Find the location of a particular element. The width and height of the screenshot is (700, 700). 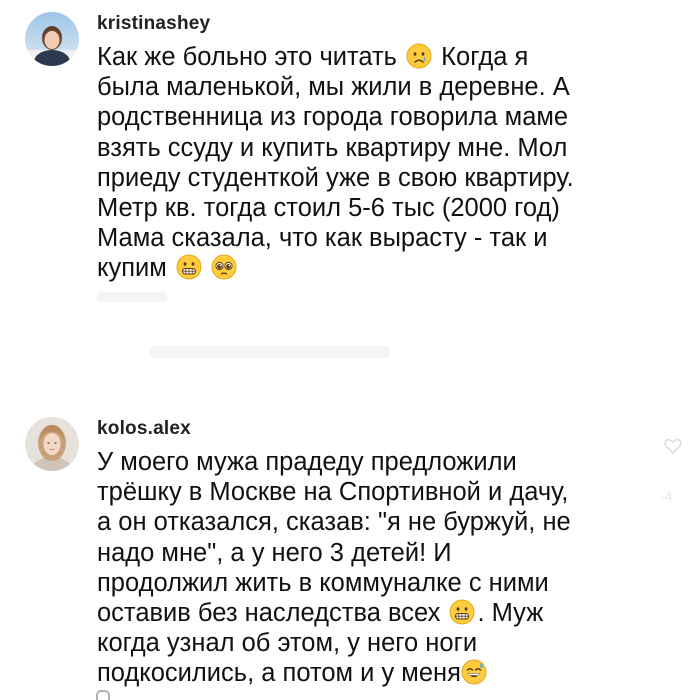

comment-line: оставив без наследства всех is located at coordinates (269, 613).